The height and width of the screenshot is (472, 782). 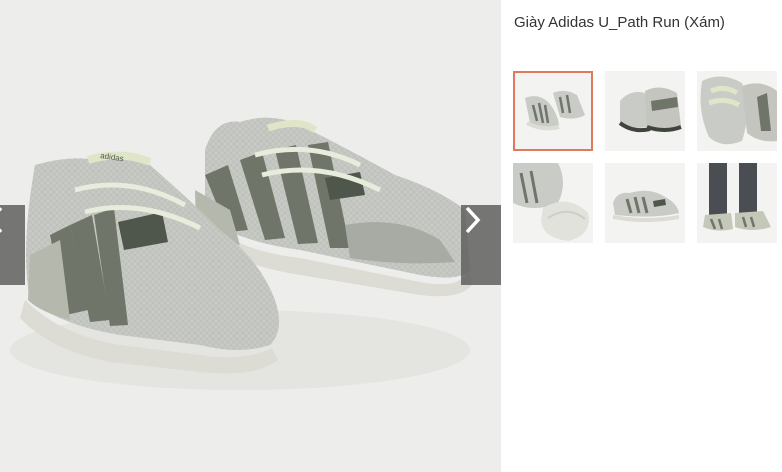 What do you see at coordinates (12, 245) in the screenshot?
I see `prev-image-button` at bounding box center [12, 245].